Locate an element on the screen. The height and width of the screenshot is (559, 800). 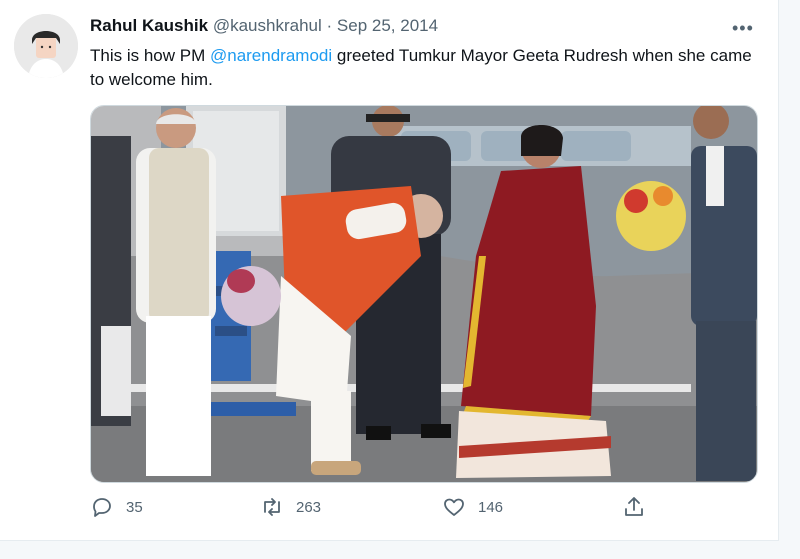
tweet-actions: 35 263 146 is located at coordinates (390, 508).